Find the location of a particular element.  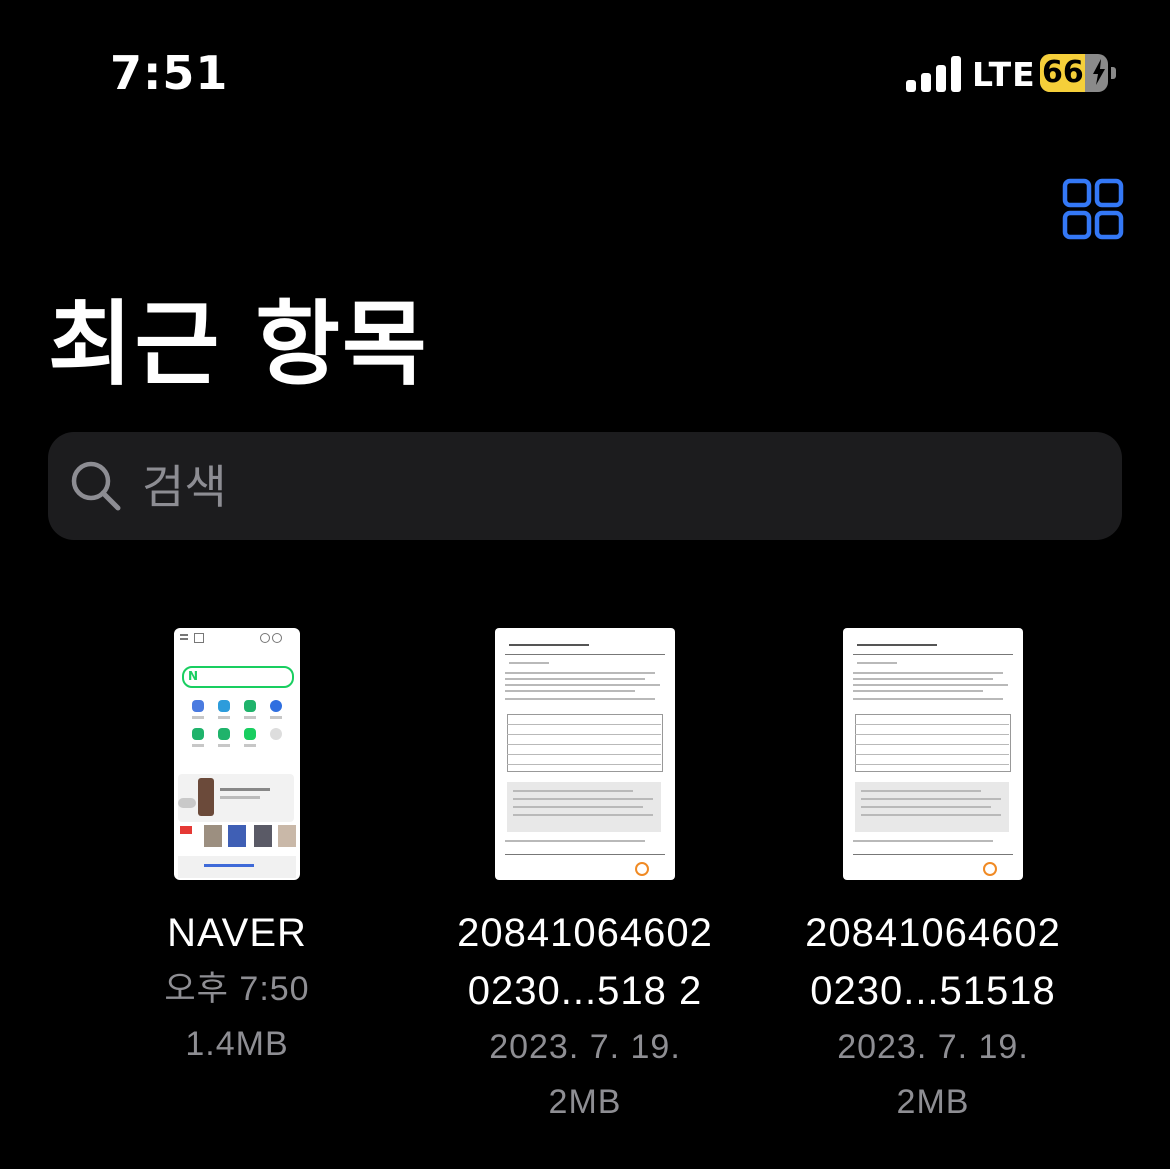

file-date: 오후 7:50 is located at coordinates (237, 989).